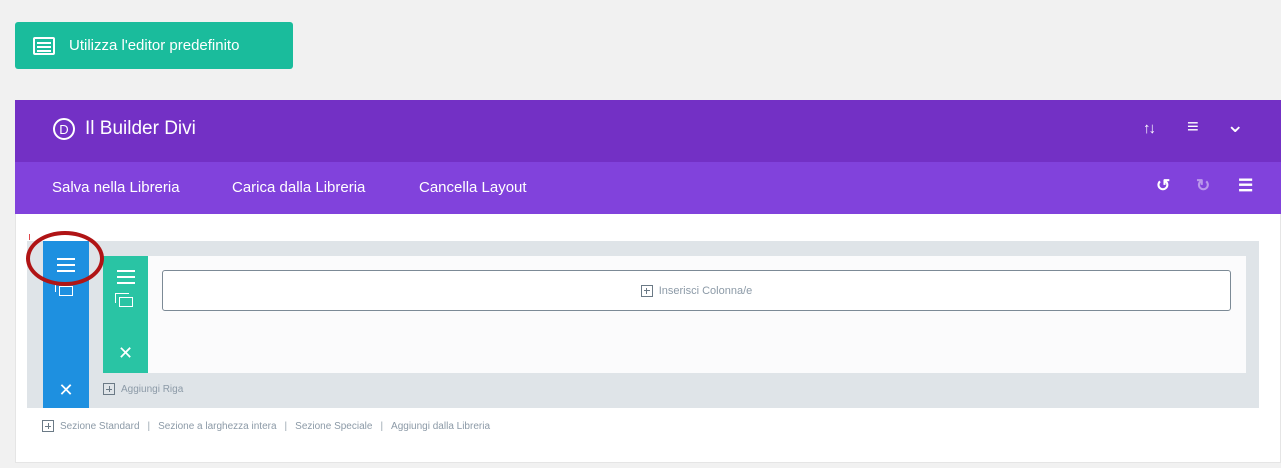 This screenshot has height=468, width=1281. What do you see at coordinates (440, 426) in the screenshot?
I see `add-from-library-link: Aggiungi dalla Libreria` at bounding box center [440, 426].